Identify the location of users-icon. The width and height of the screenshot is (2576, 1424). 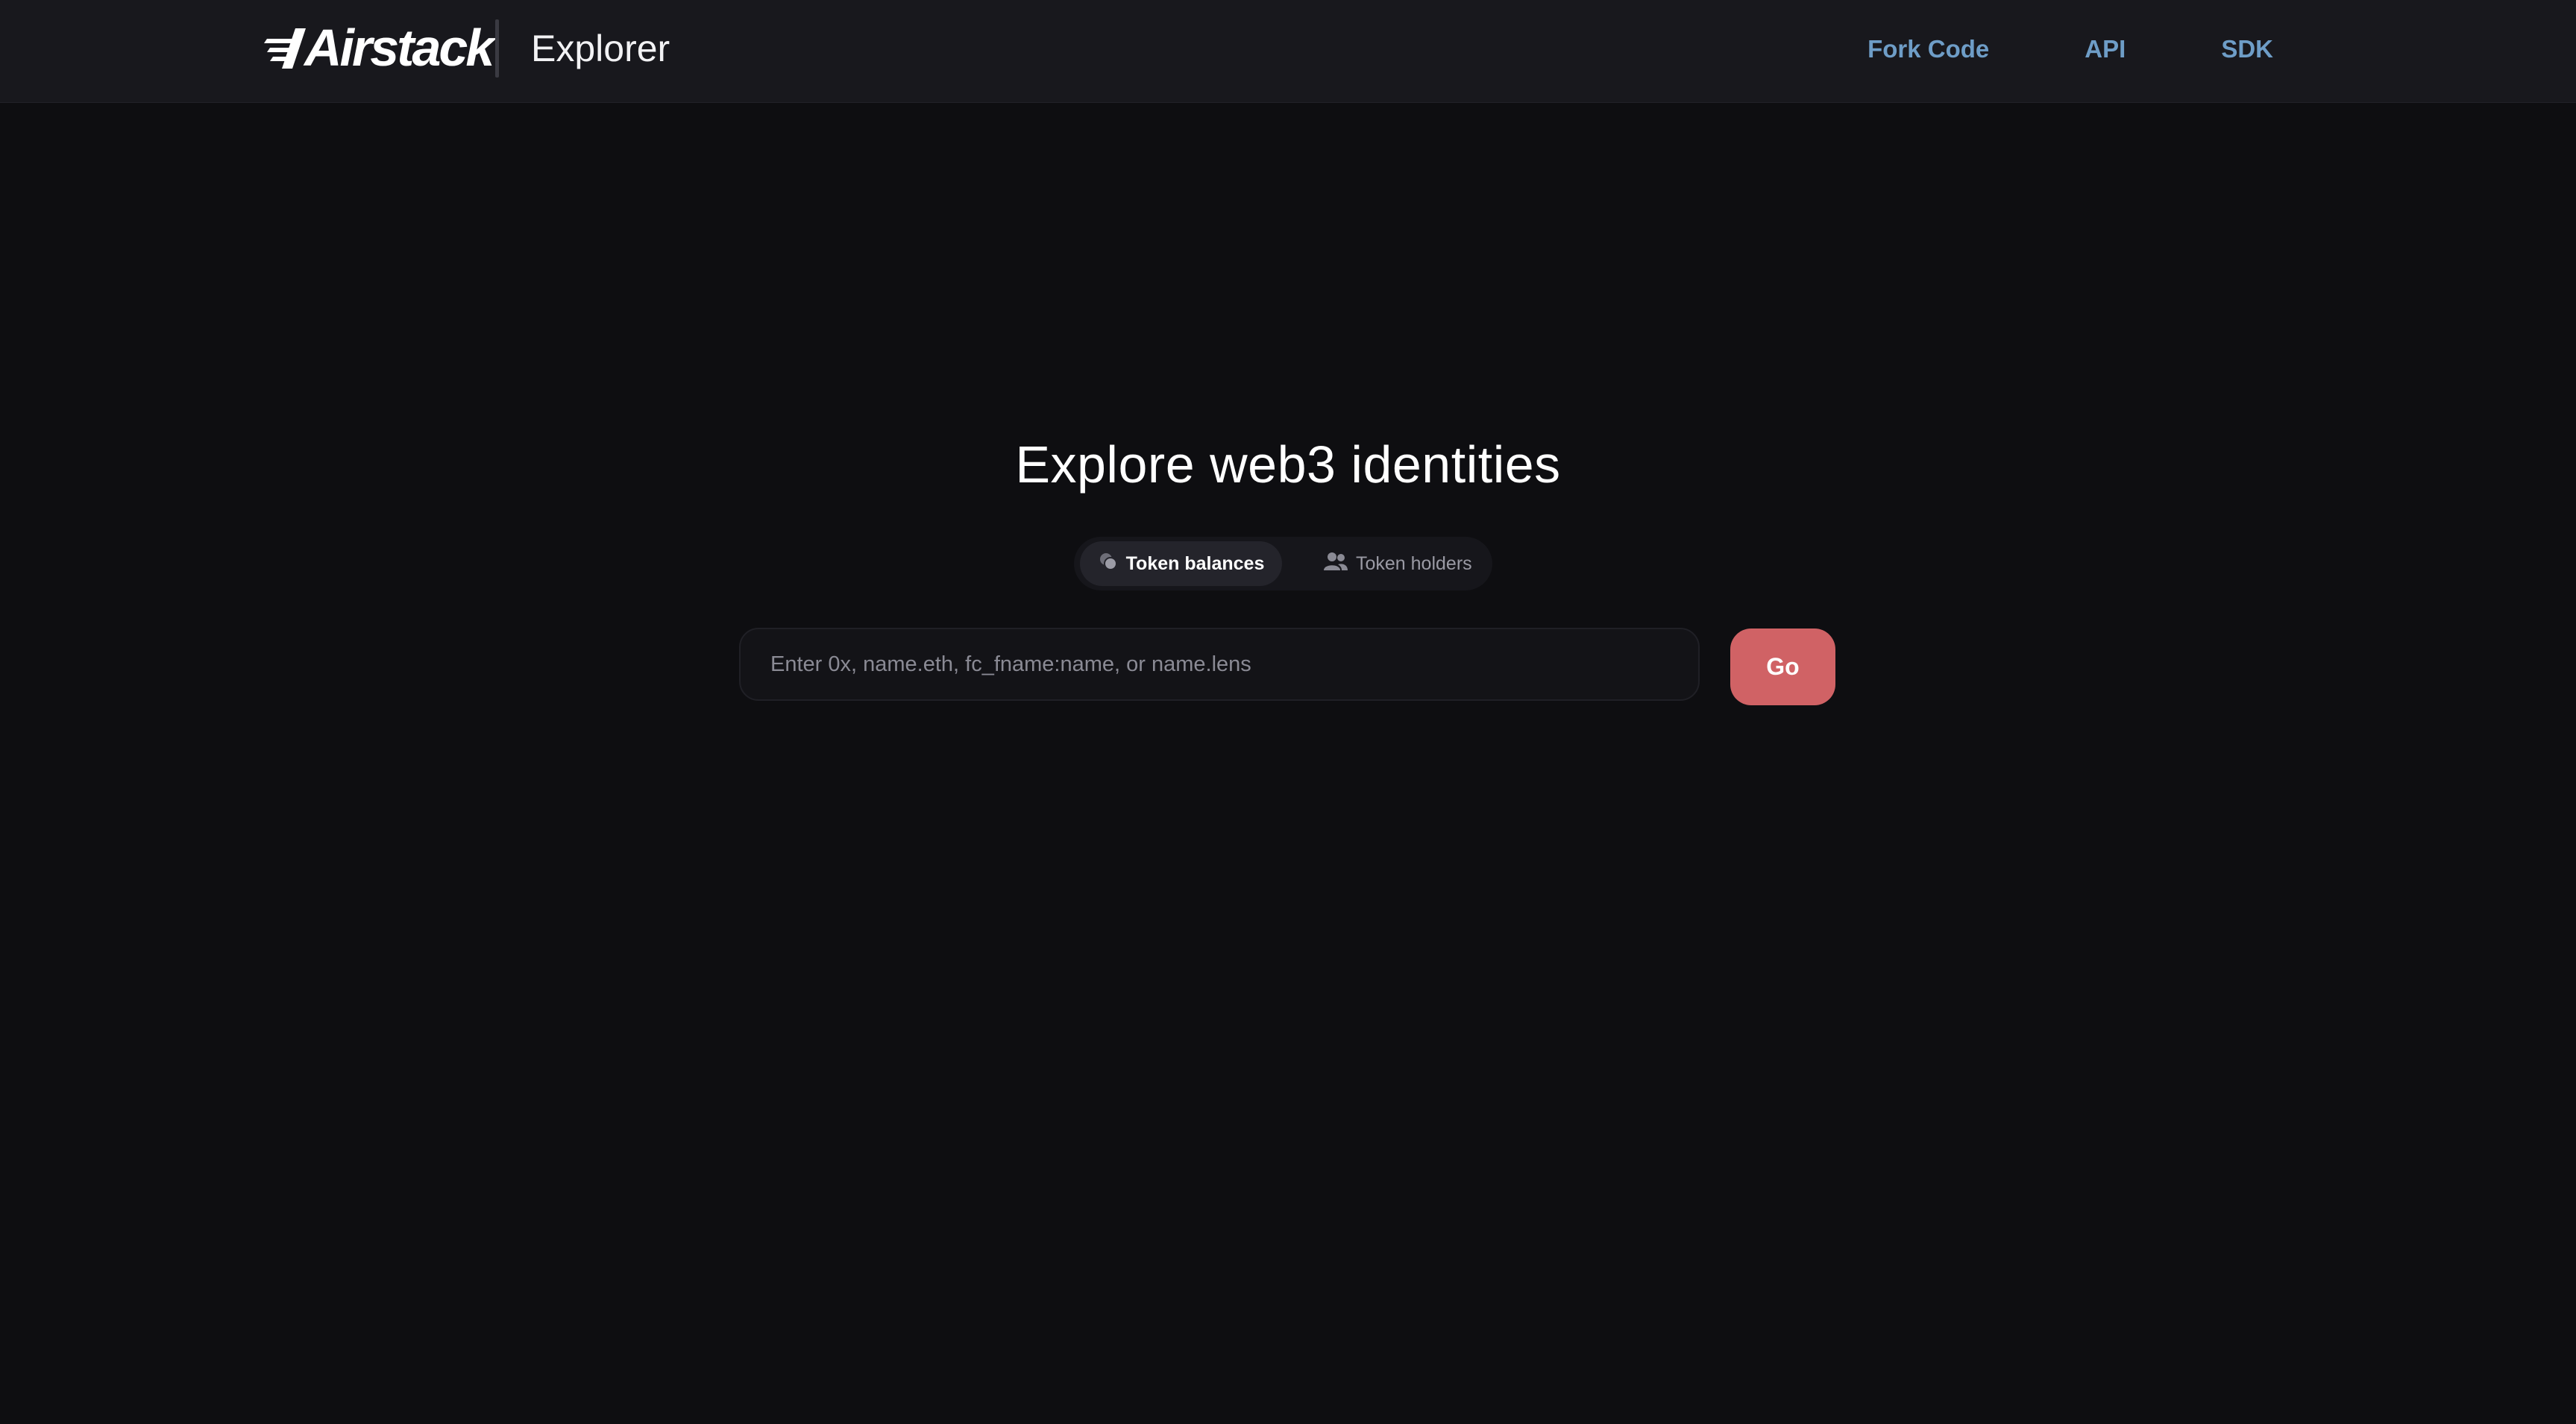
(1336, 564).